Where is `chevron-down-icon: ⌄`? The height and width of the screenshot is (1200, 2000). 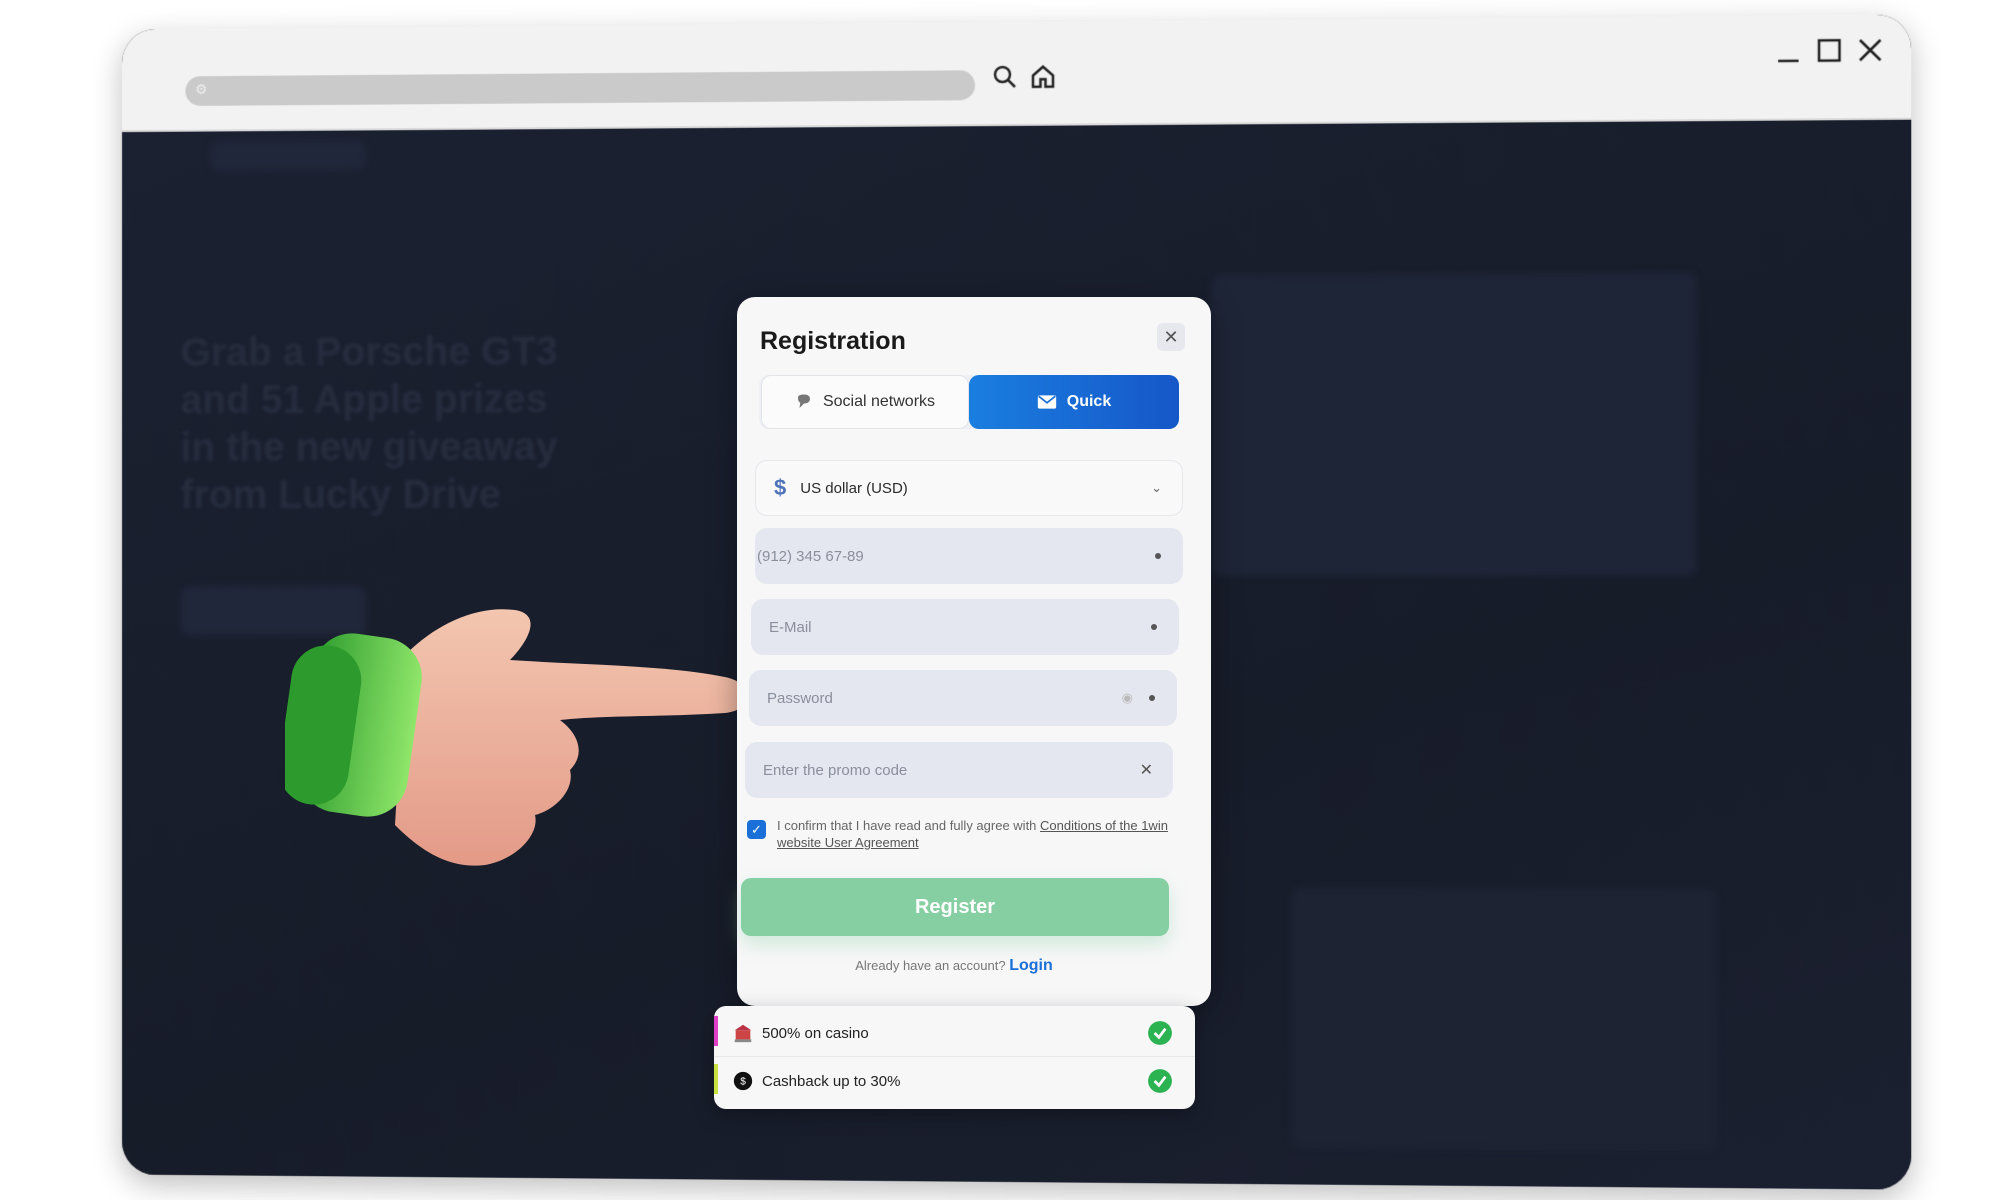 chevron-down-icon: ⌄ is located at coordinates (1156, 488).